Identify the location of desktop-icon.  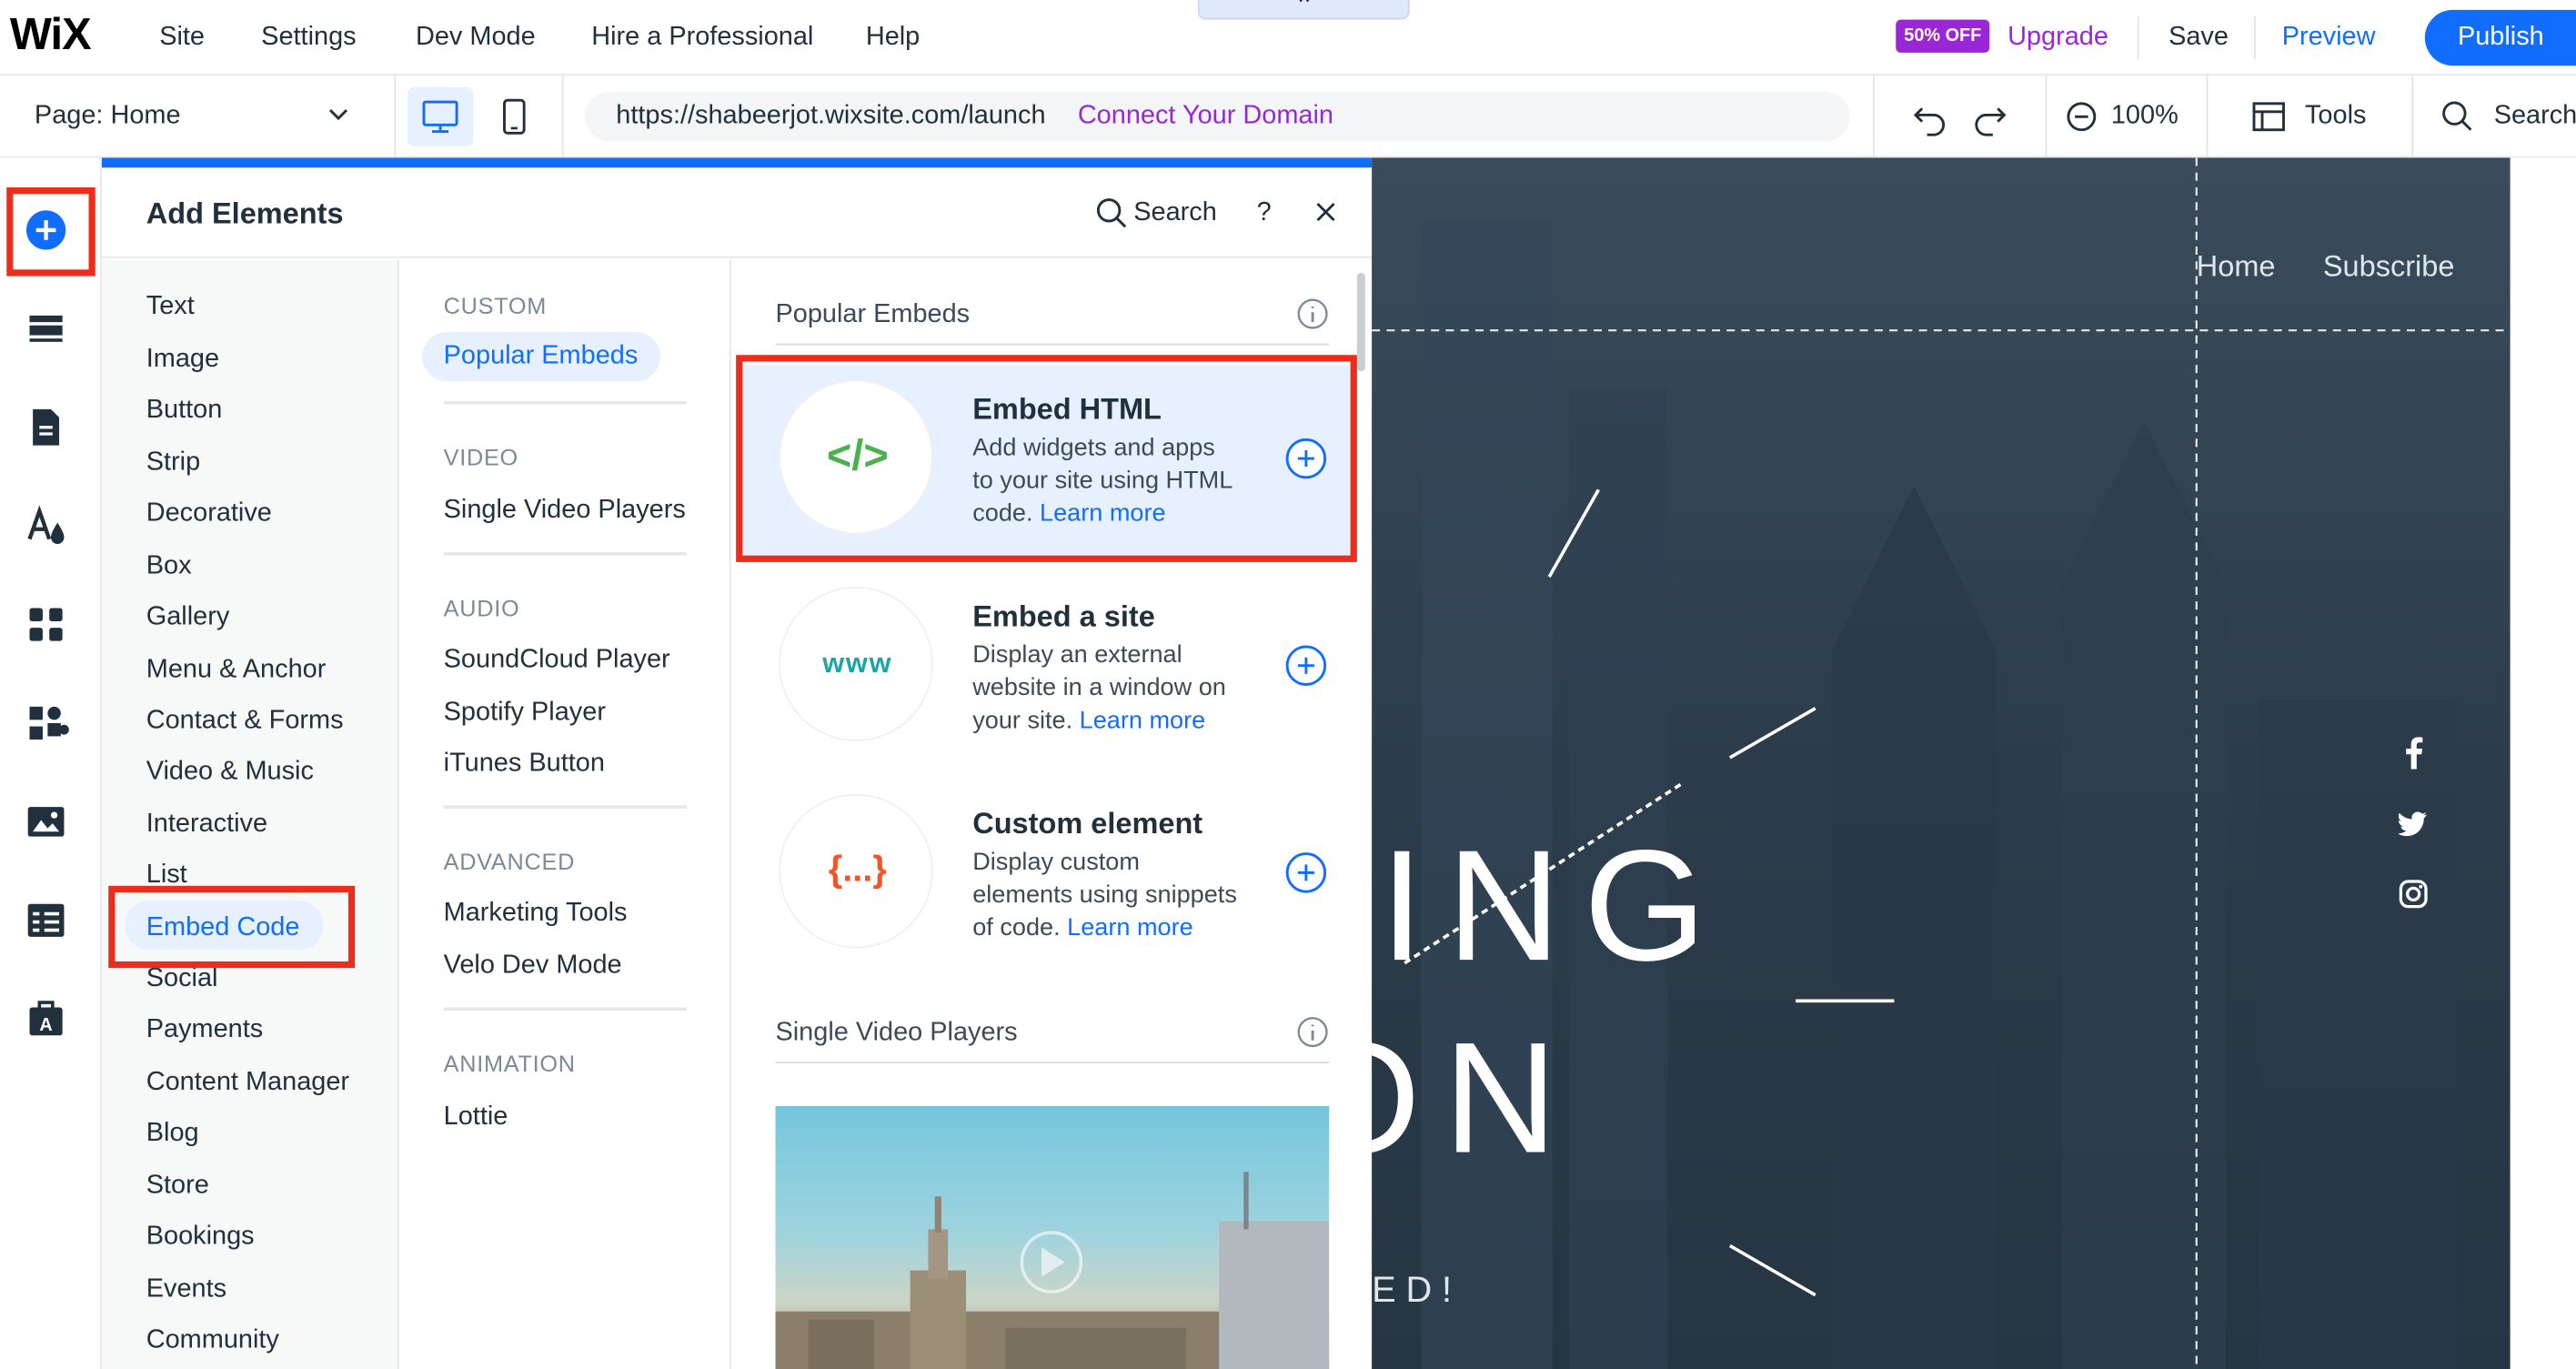
(440, 117).